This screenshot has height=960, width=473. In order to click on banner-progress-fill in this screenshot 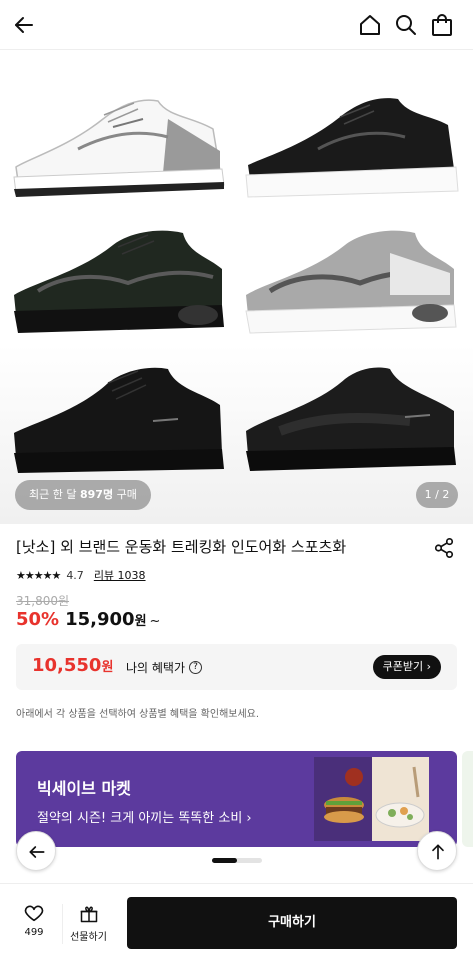, I will do `click(224, 860)`.